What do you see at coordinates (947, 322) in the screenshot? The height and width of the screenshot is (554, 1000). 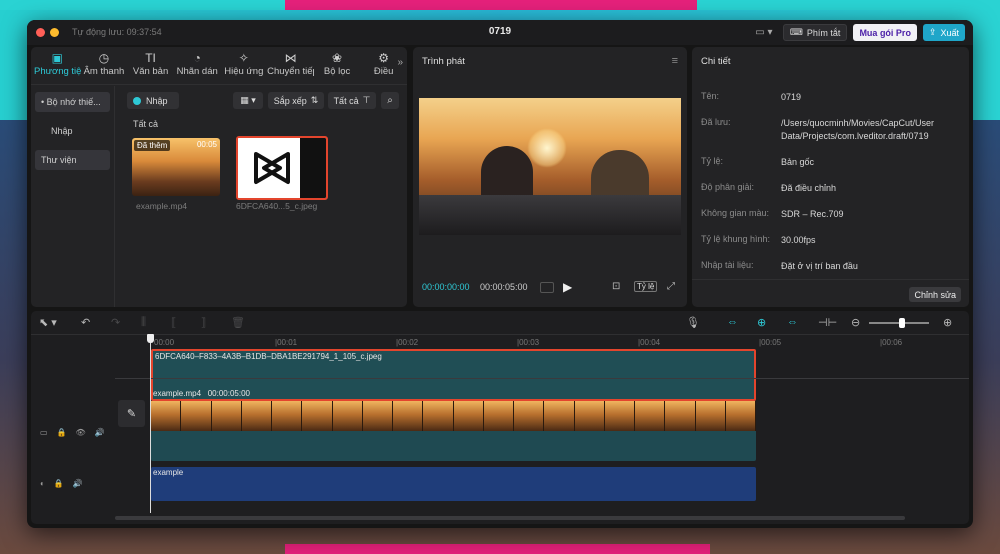 I see `zoom-in-icon: ⊕` at bounding box center [947, 322].